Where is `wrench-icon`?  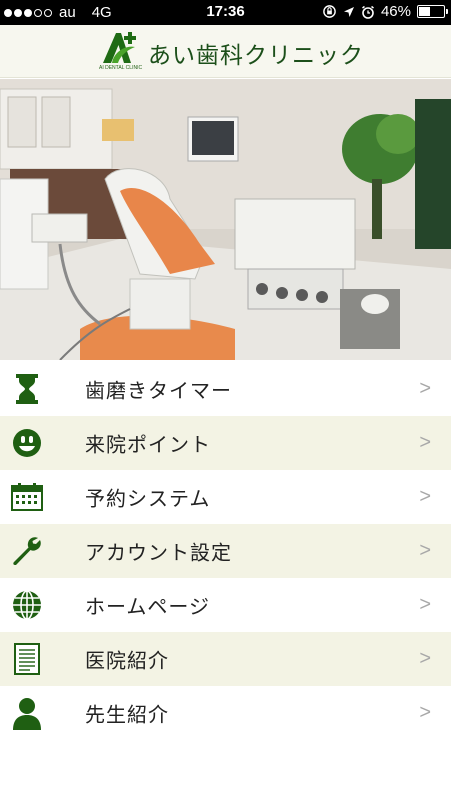
wrench-icon is located at coordinates (27, 551).